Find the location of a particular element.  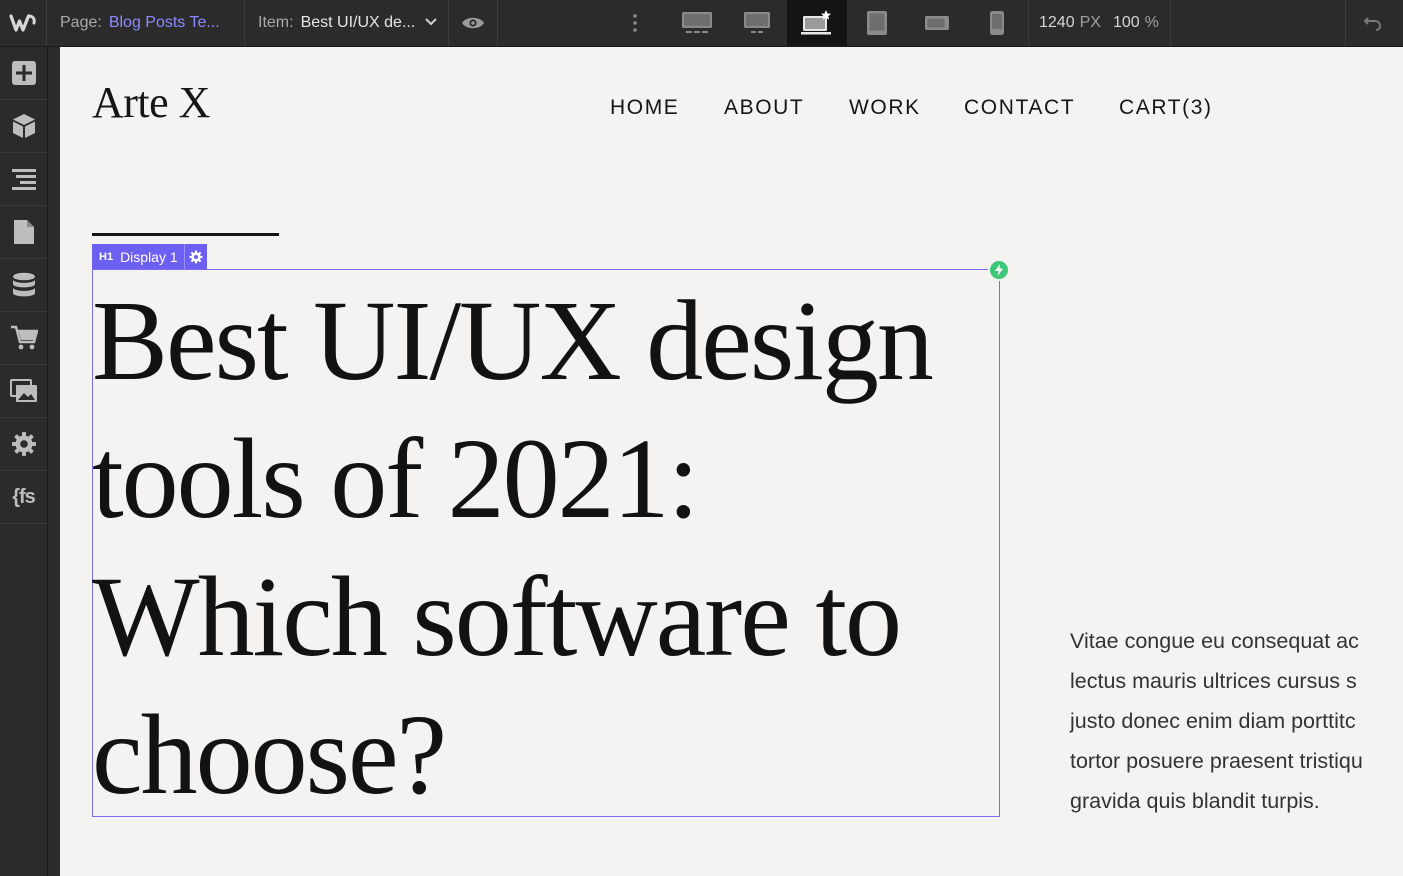

pages-button is located at coordinates (23, 232).